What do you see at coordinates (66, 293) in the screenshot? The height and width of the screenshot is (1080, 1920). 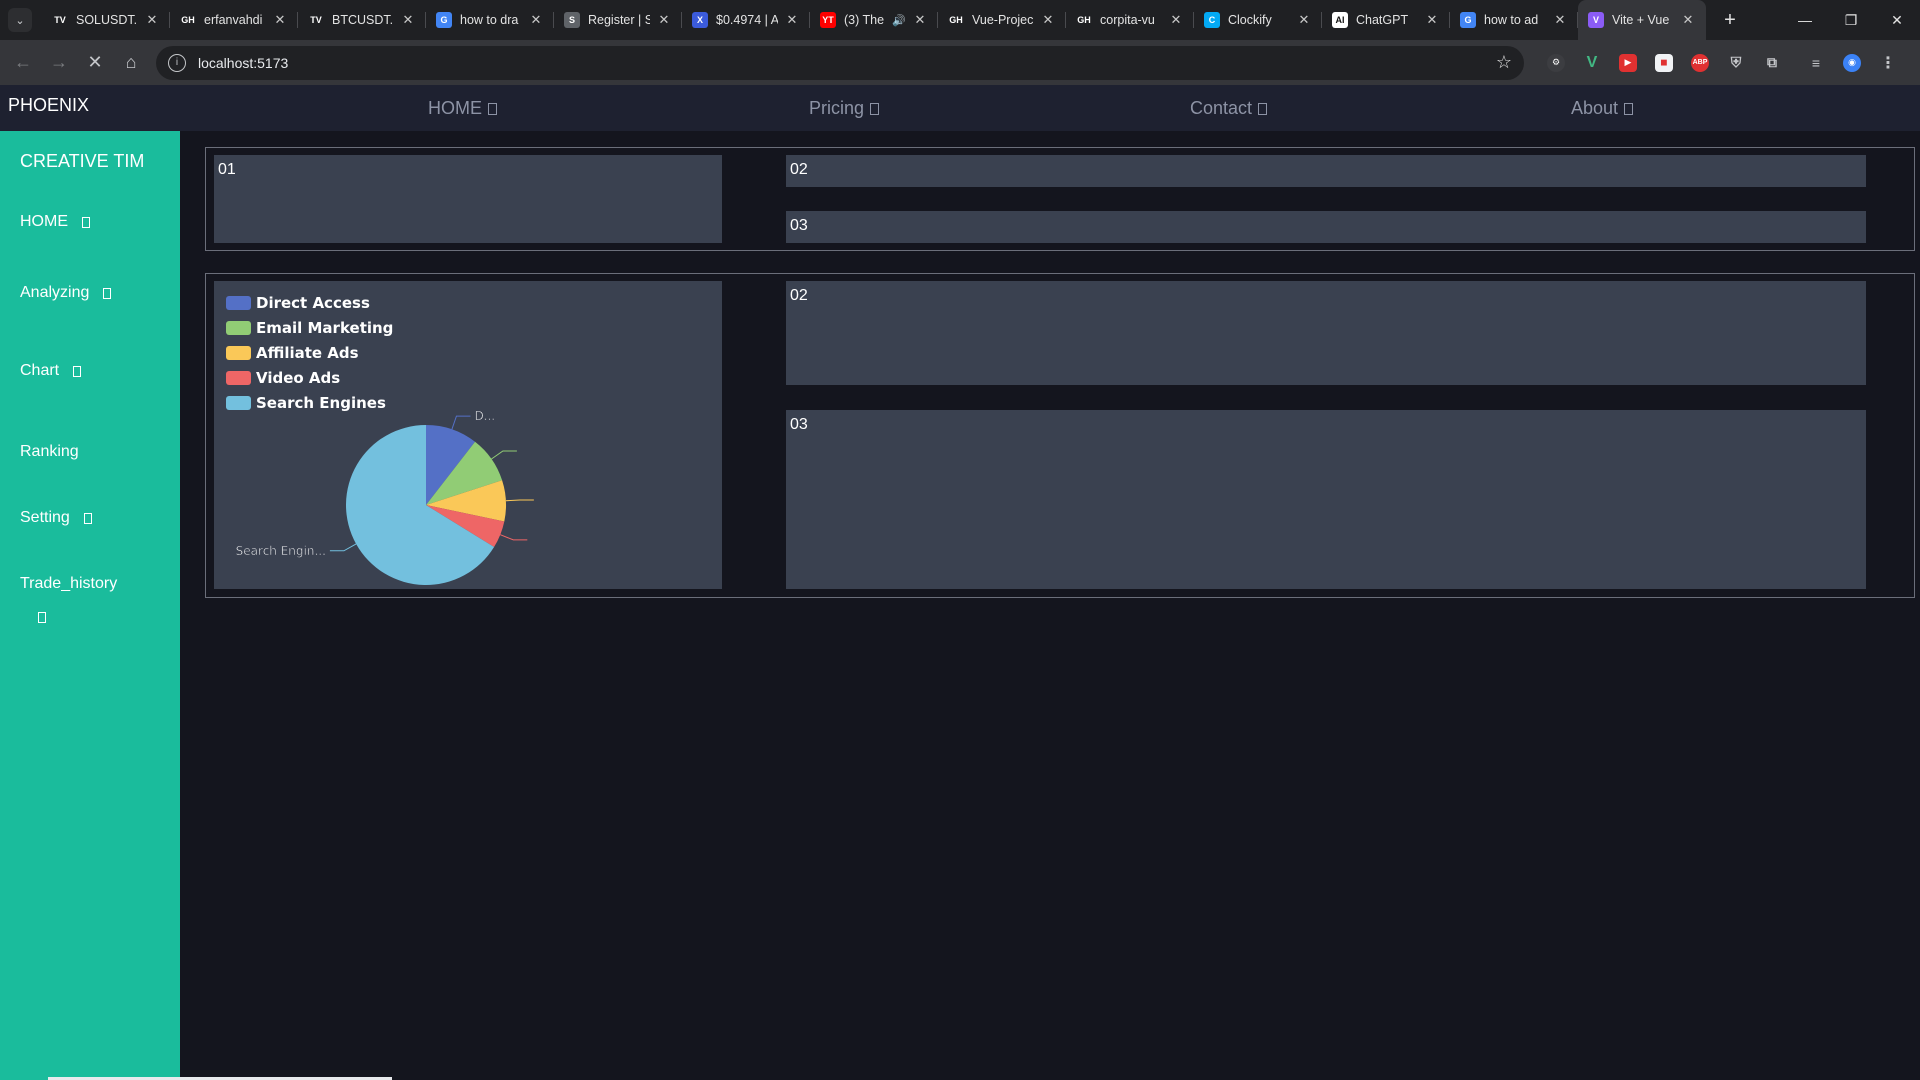 I see `sidebar-item-analyzing: Analyzing` at bounding box center [66, 293].